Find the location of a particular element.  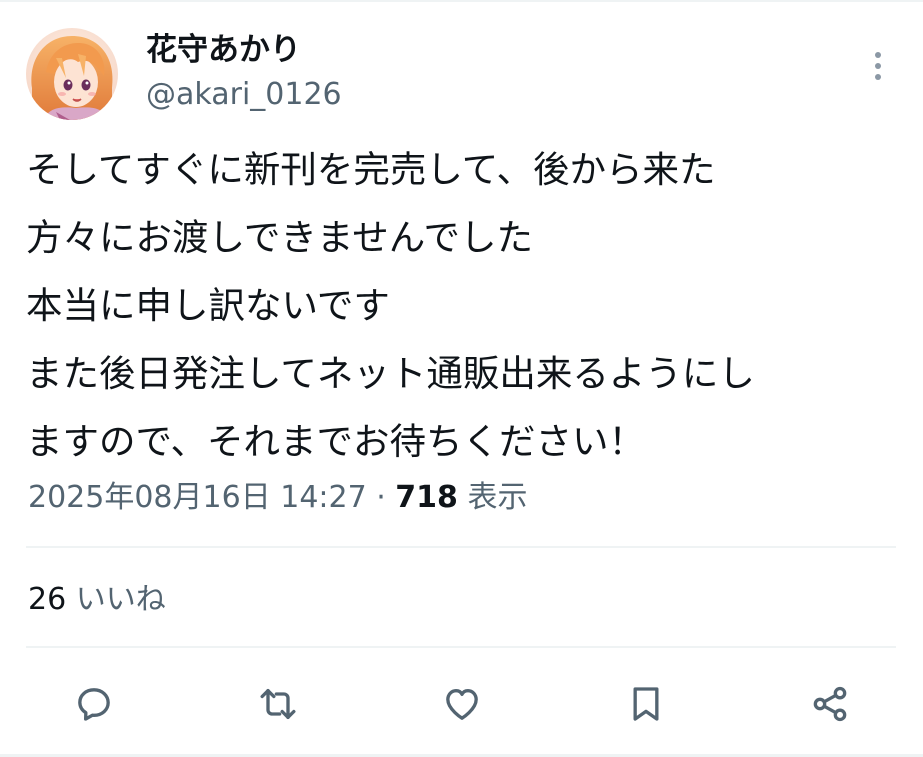

views-count: 718 is located at coordinates (426, 497).